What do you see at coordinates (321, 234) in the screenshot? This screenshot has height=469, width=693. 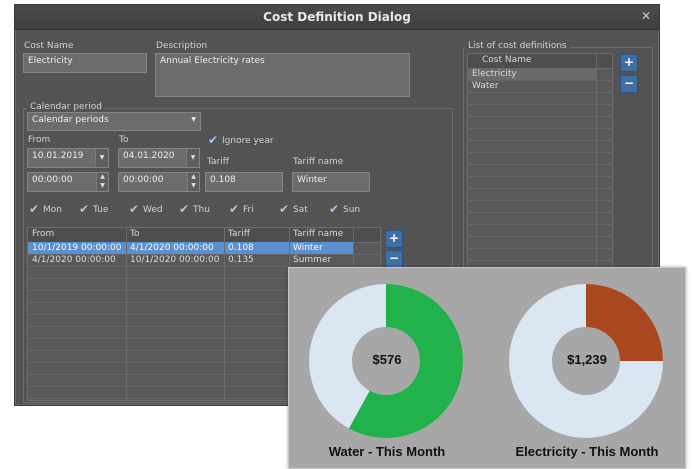 I see `column-header: Tariff name` at bounding box center [321, 234].